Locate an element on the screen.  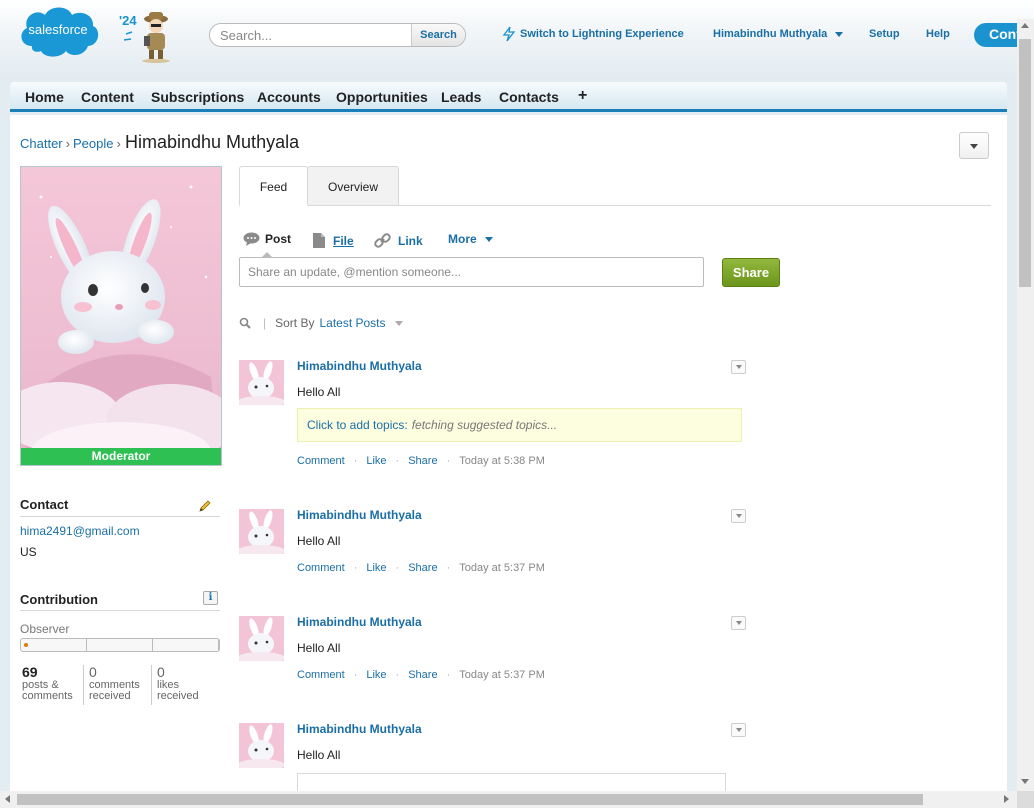
feed-sort-bar: | Sort By Latest Posts is located at coordinates (321, 323).